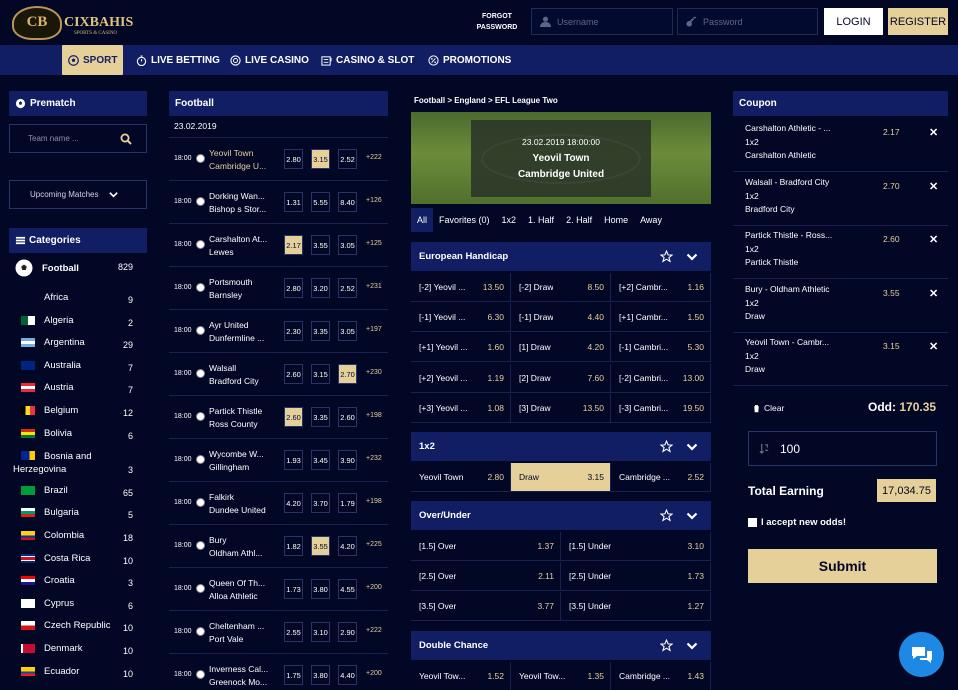 The image size is (958, 690). Describe the element at coordinates (77, 461) in the screenshot. I see `country-item: Bosnia and Herzegovina 3` at that location.